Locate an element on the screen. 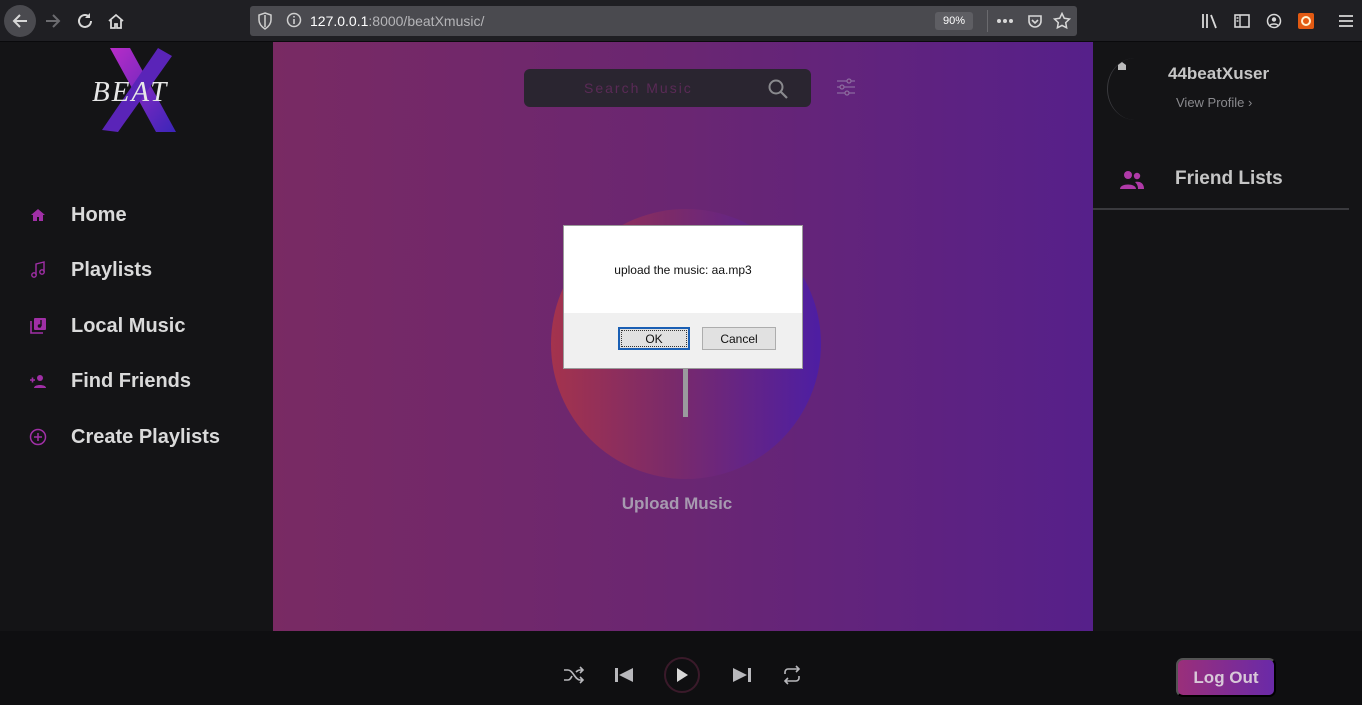  avatar is located at coordinates (1135, 89).